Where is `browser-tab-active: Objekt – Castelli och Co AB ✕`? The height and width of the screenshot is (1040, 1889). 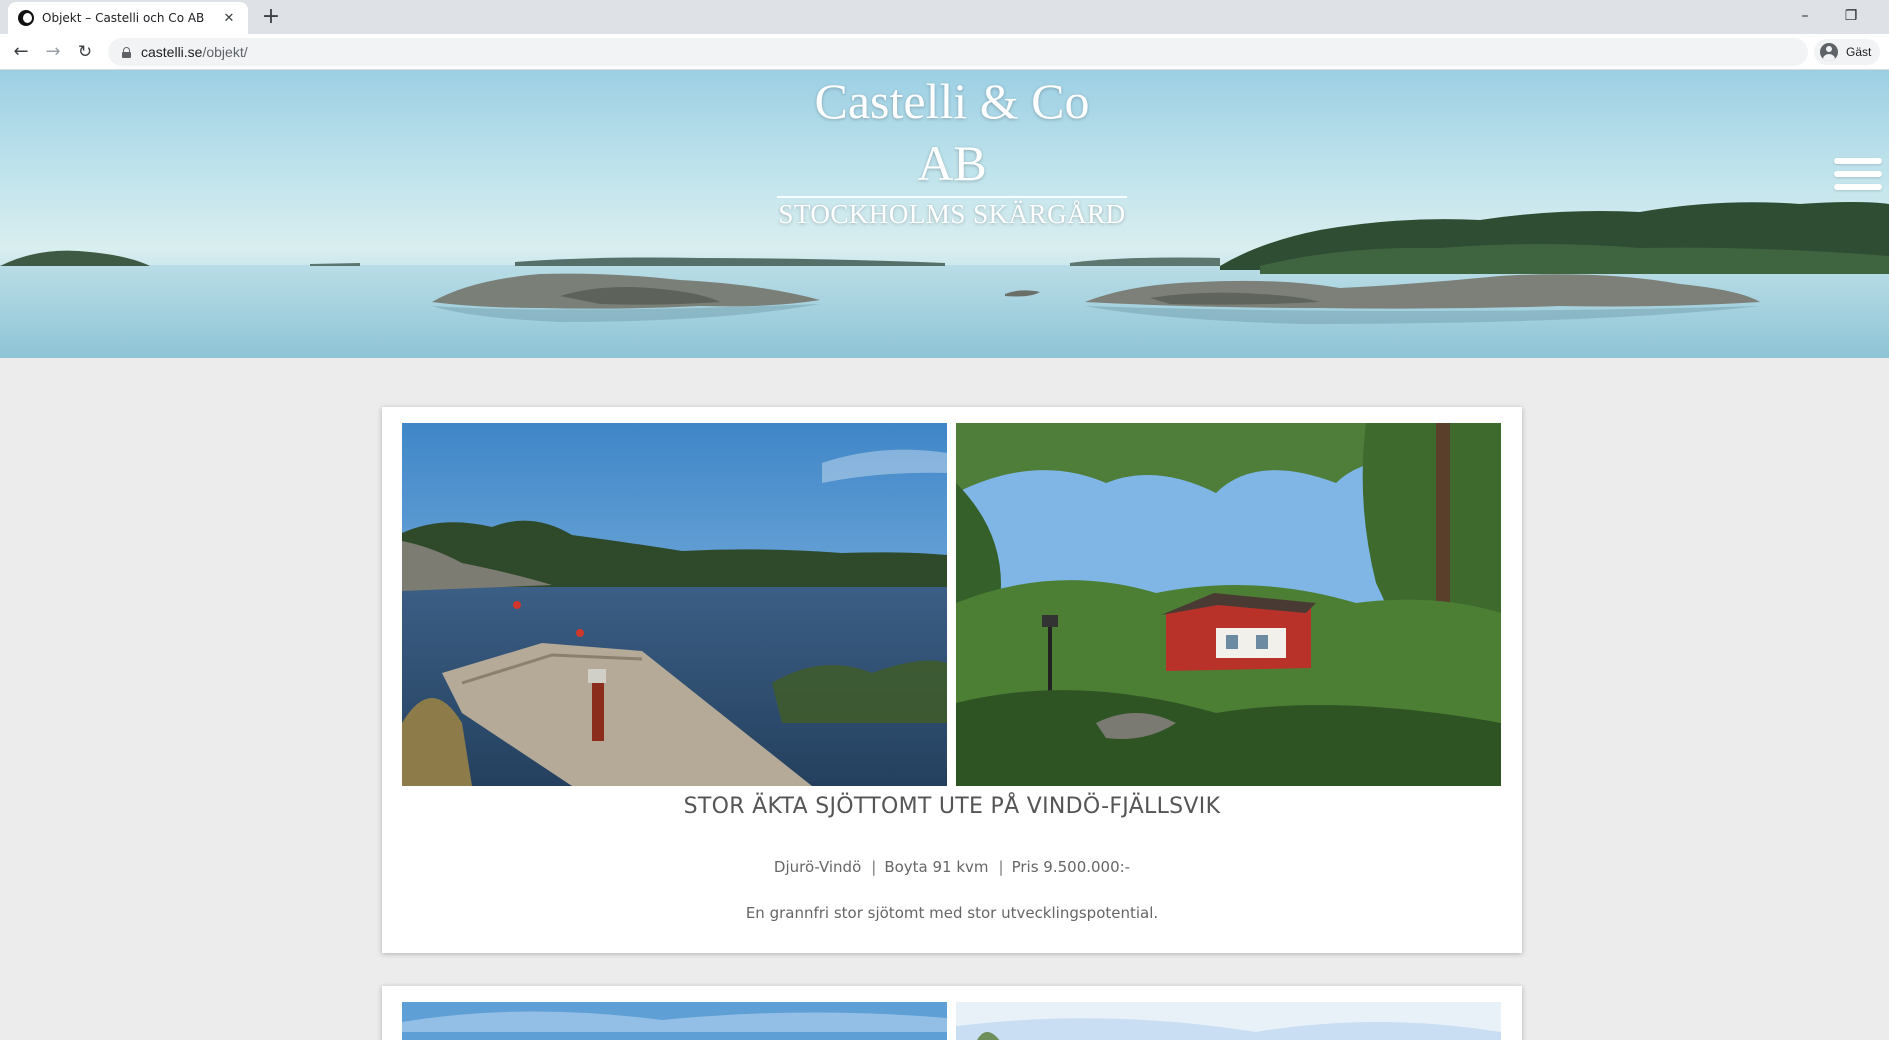 browser-tab-active: Objekt – Castelli och Co AB ✕ is located at coordinates (128, 18).